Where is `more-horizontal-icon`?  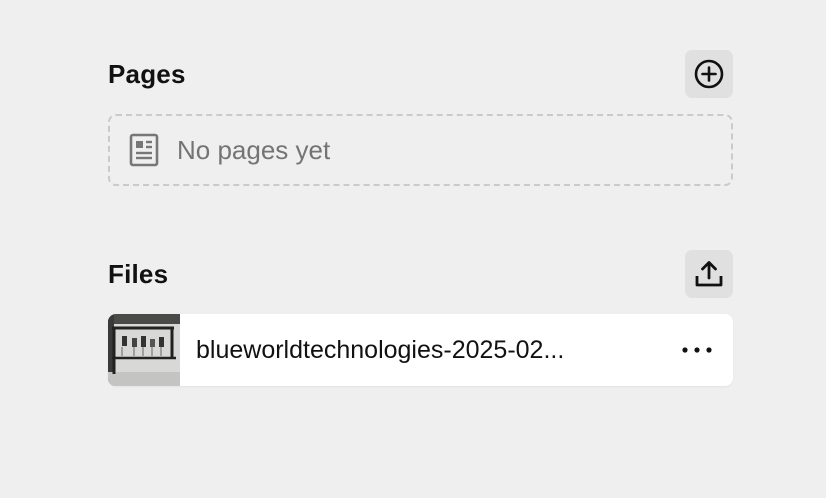
more-horizontal-icon is located at coordinates (697, 350).